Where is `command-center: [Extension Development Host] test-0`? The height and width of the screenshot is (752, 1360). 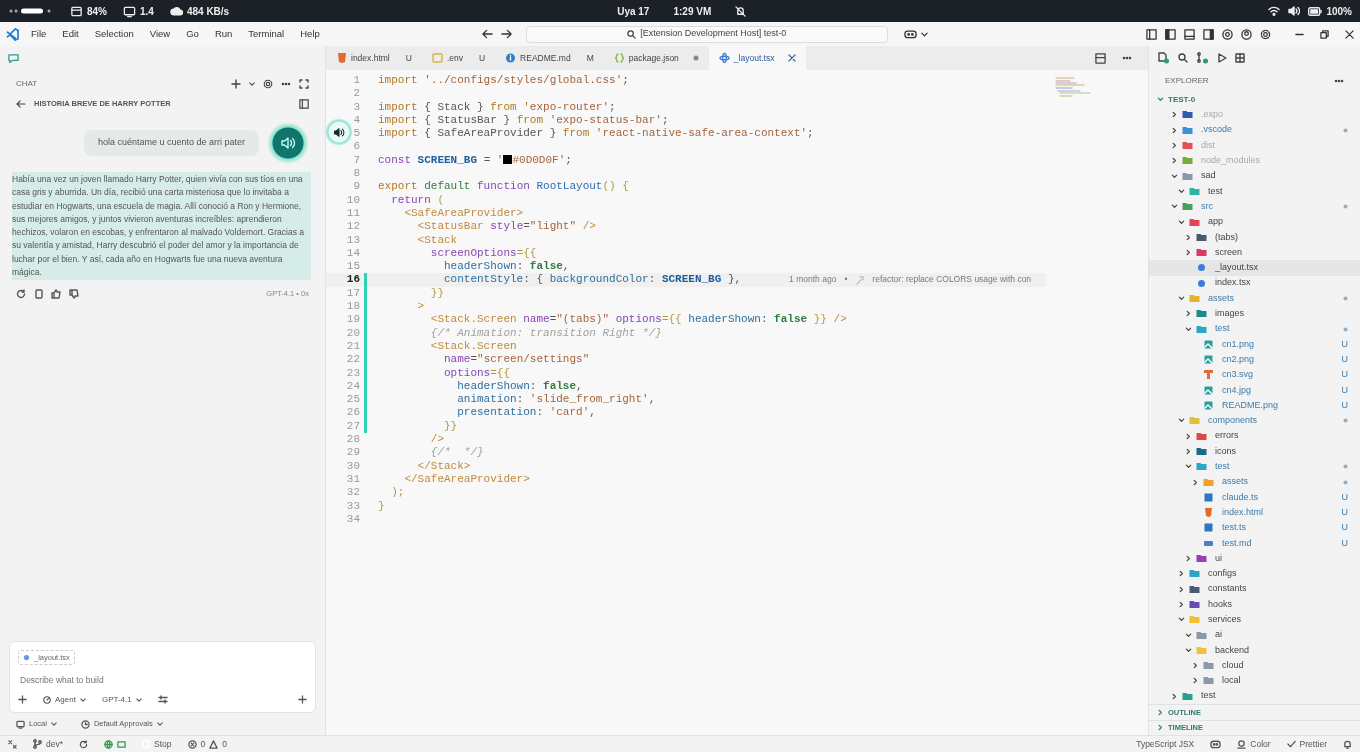
command-center: [Extension Development Host] test-0 is located at coordinates (706, 34).